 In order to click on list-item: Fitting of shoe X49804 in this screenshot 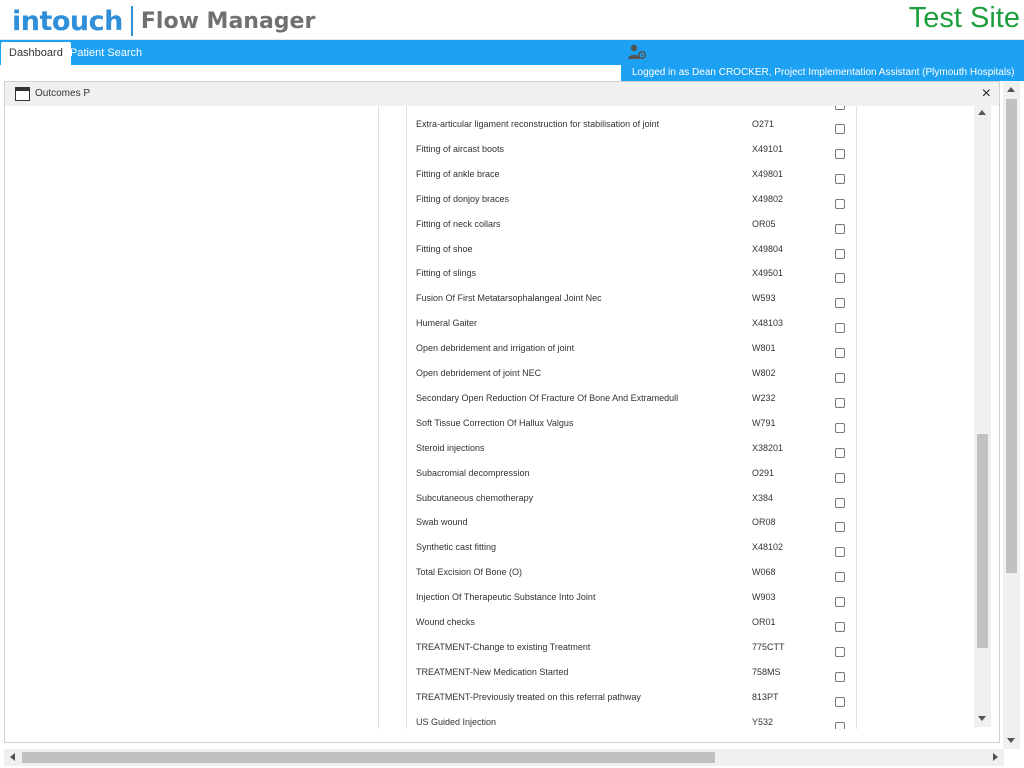, I will do `click(631, 254)`.